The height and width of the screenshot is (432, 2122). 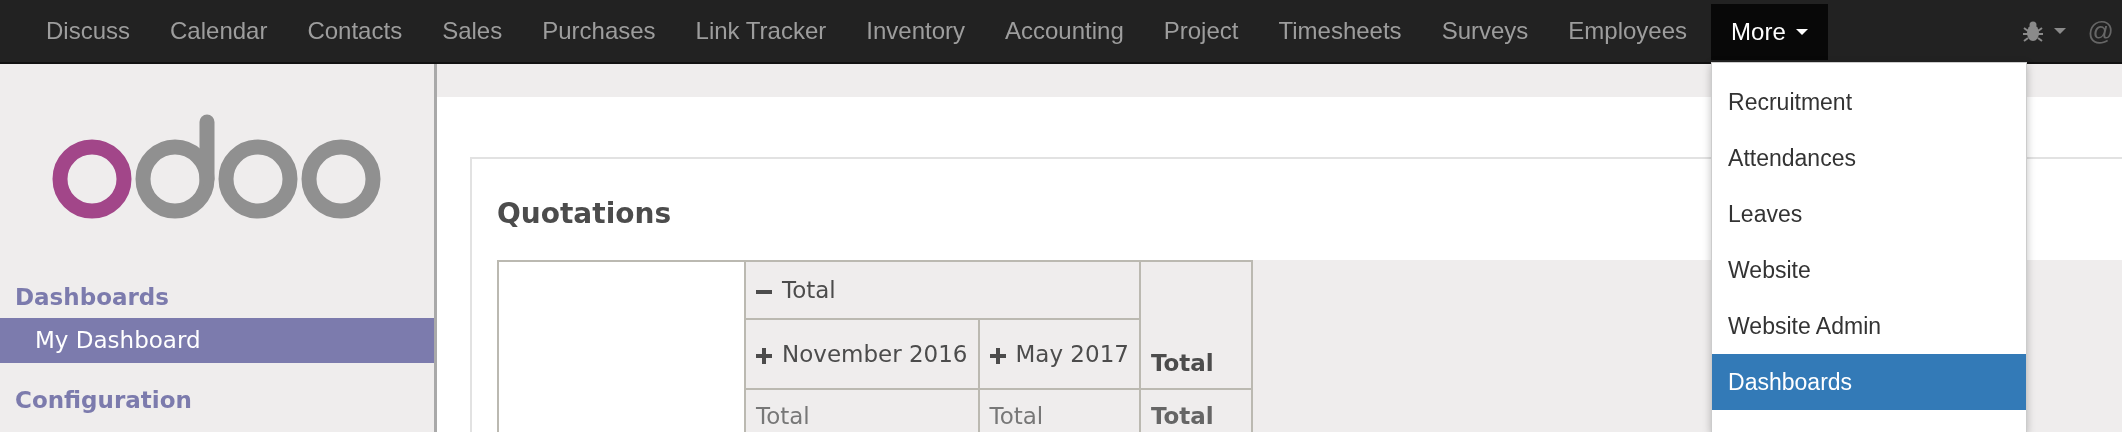 What do you see at coordinates (355, 31) in the screenshot?
I see `menu-item: Contacts` at bounding box center [355, 31].